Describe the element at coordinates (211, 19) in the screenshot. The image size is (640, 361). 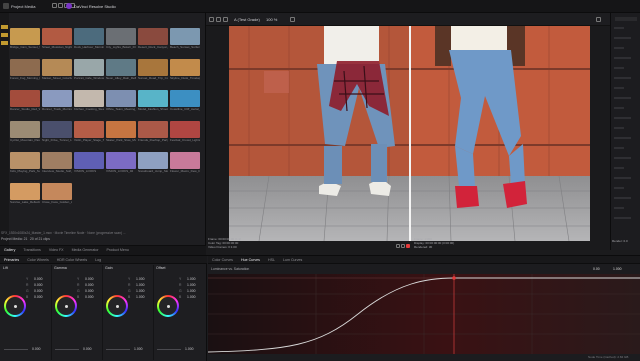
I see `viewer-mode-icon` at that location.